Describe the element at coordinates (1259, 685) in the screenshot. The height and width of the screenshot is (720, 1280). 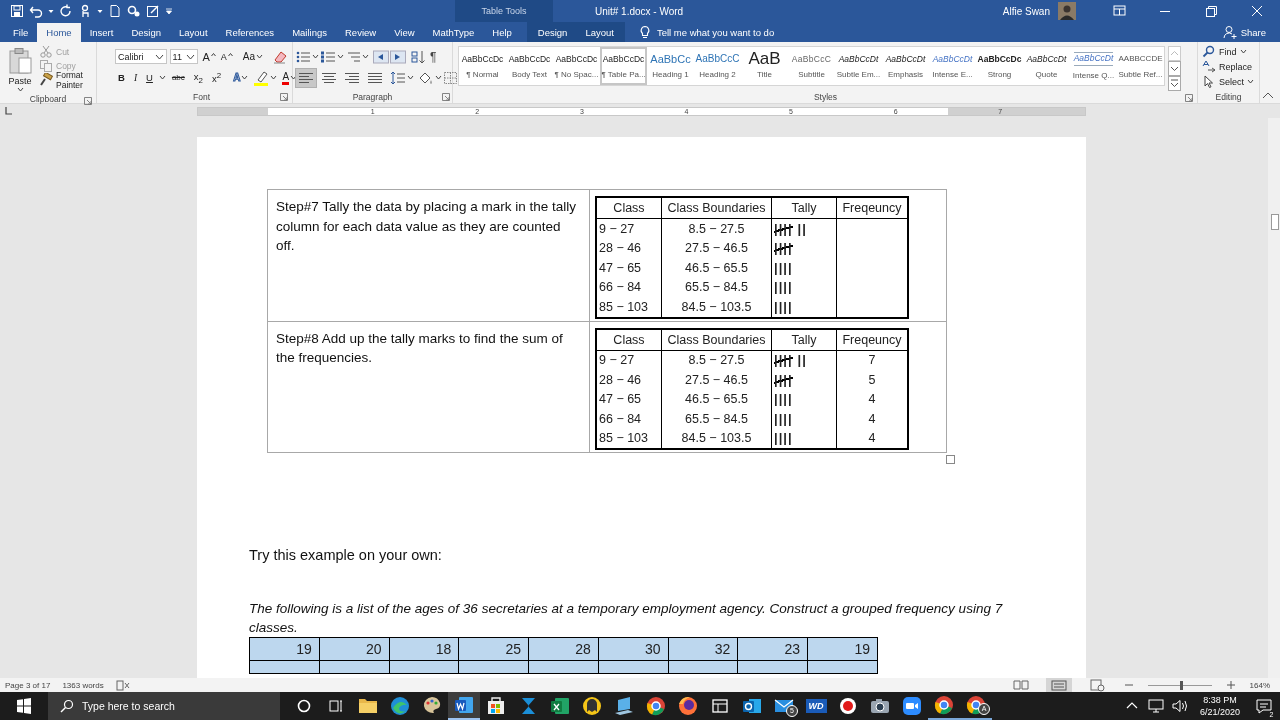
I see `zoom-level: 164%` at that location.